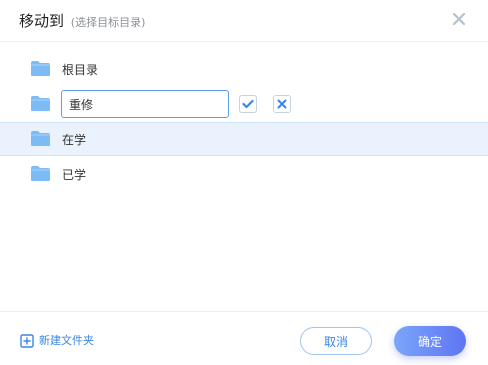 Image resolution: width=488 pixels, height=365 pixels. I want to click on checkmark-icon, so click(248, 104).